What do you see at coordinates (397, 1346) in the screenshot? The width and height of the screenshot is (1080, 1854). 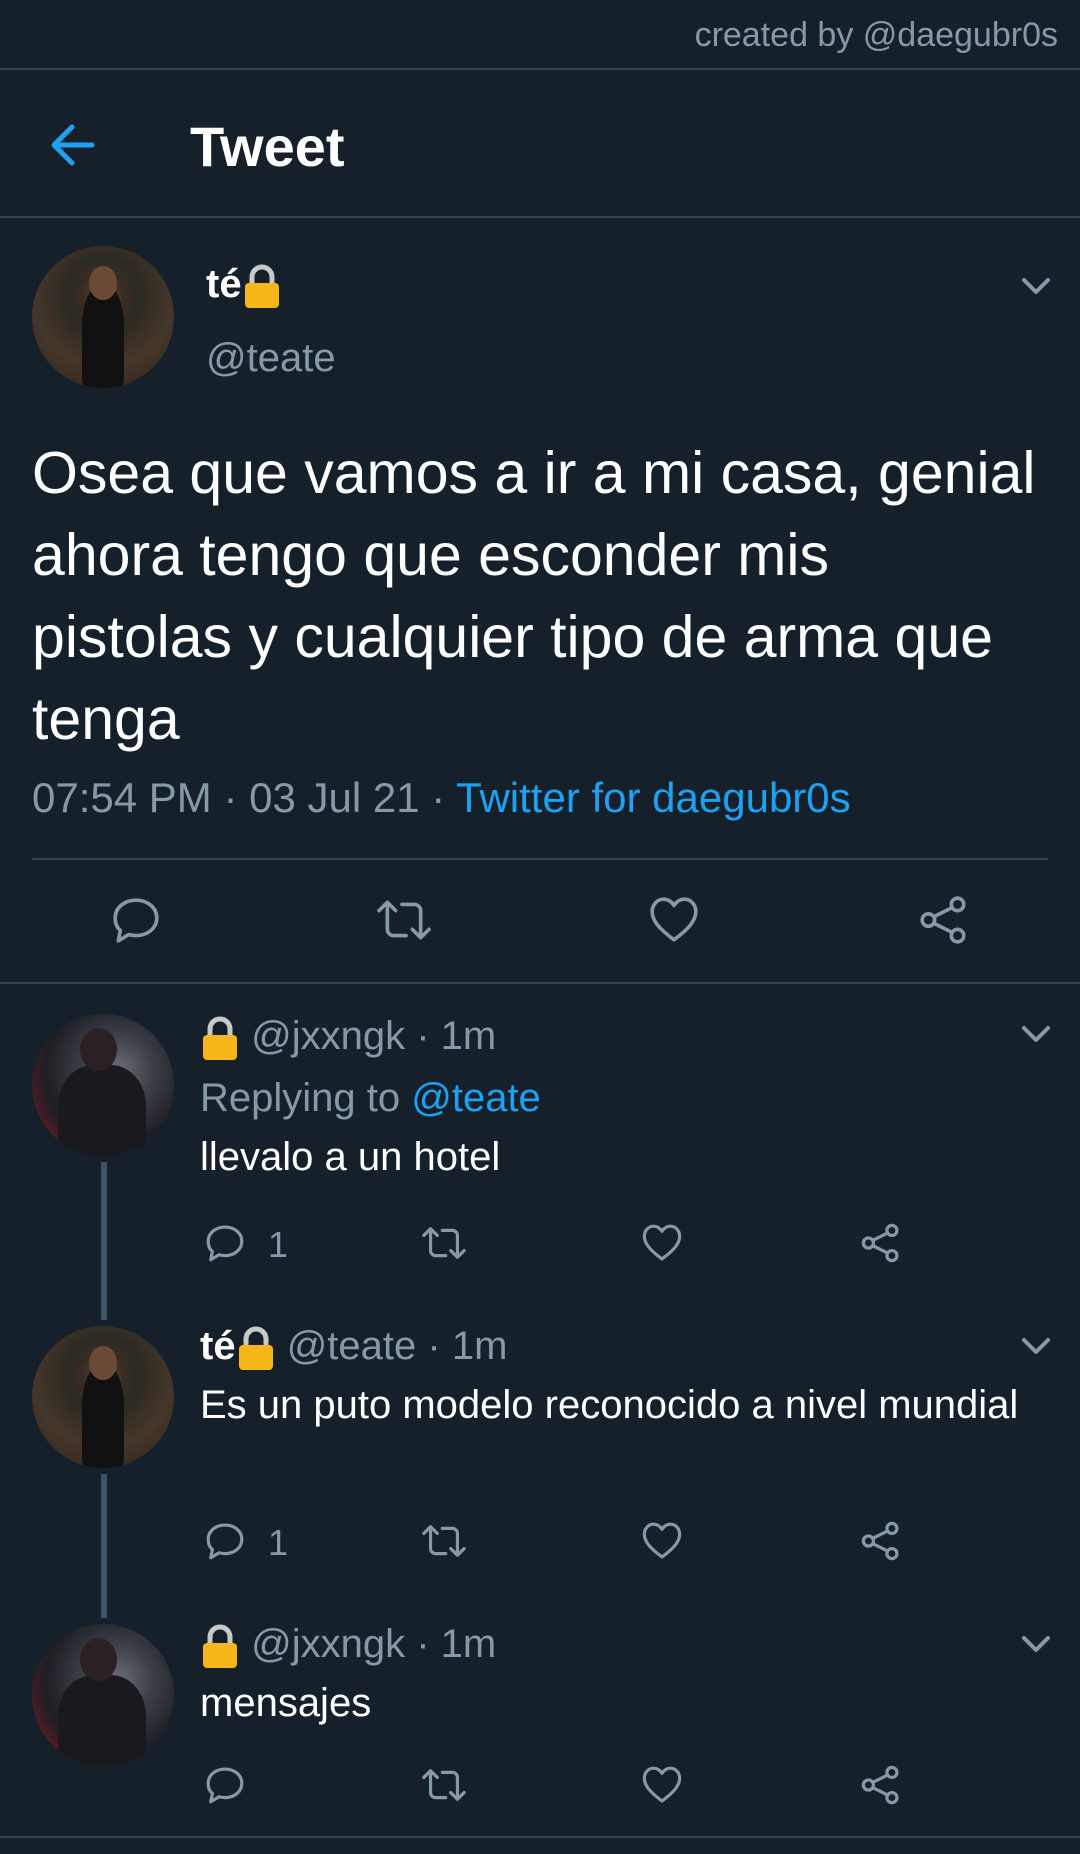 I see `reply-handle-text: @teate · 1m` at bounding box center [397, 1346].